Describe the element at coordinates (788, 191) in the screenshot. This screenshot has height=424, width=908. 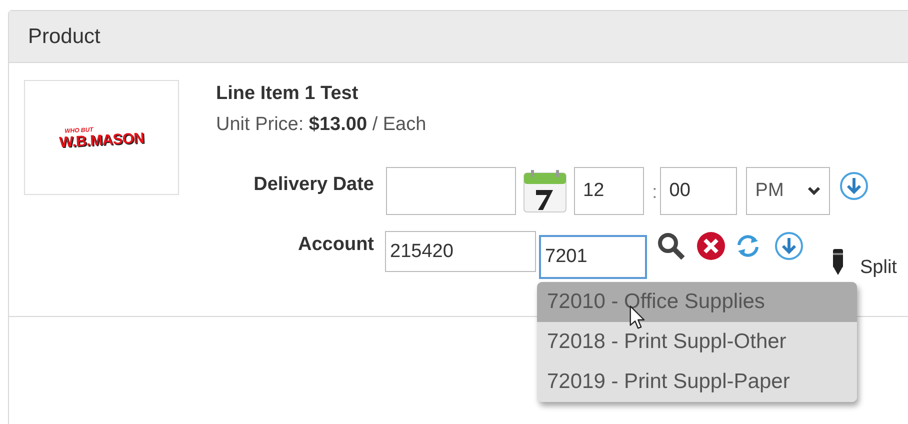
I see `ampm-dropdown: PM` at that location.